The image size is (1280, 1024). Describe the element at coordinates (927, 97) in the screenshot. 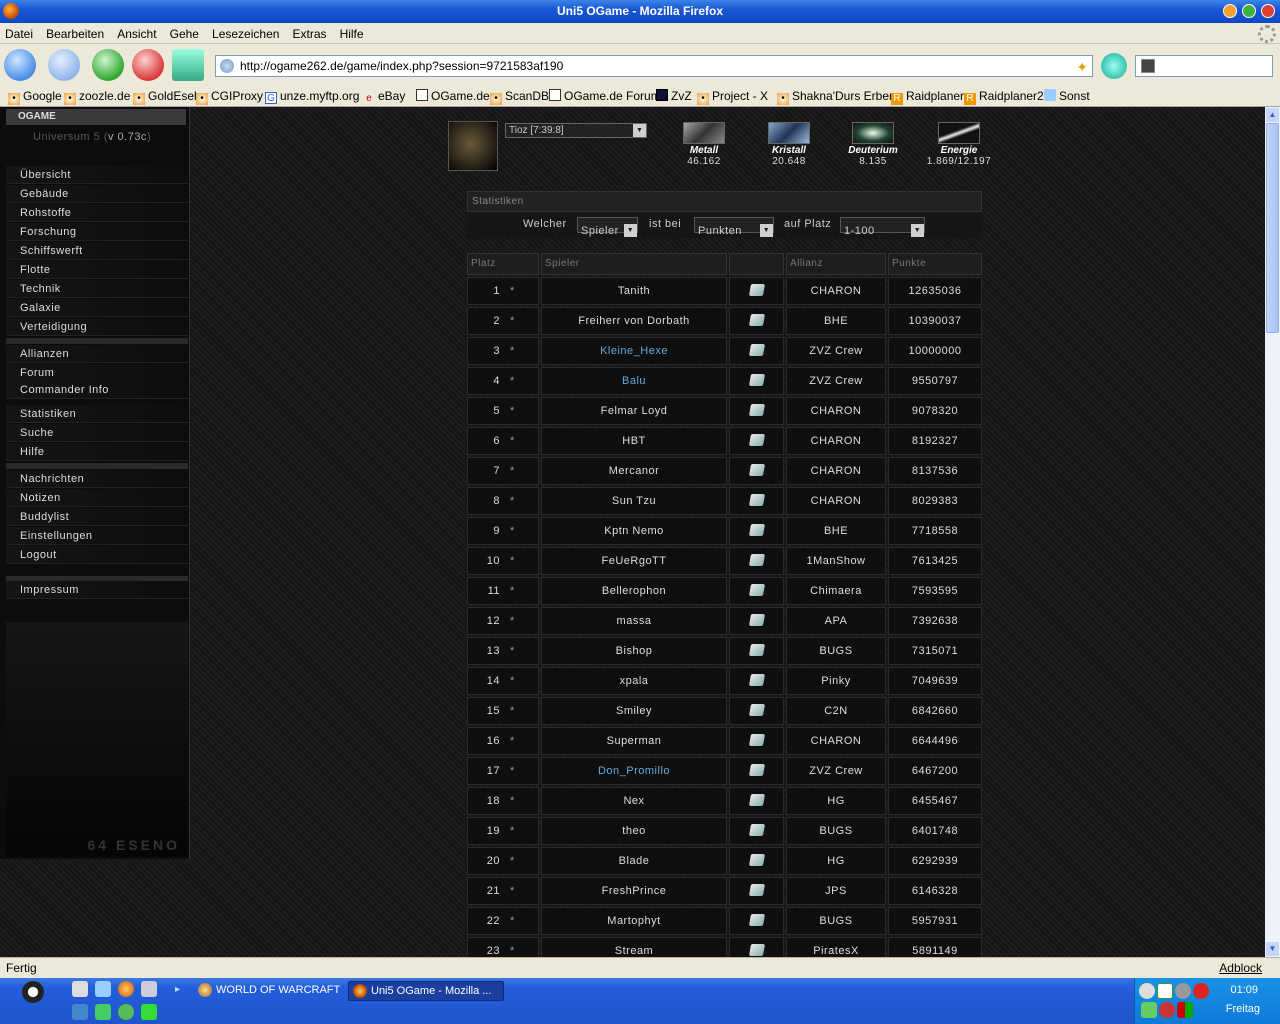

I see `bookmark-item: R Raidplaner` at that location.